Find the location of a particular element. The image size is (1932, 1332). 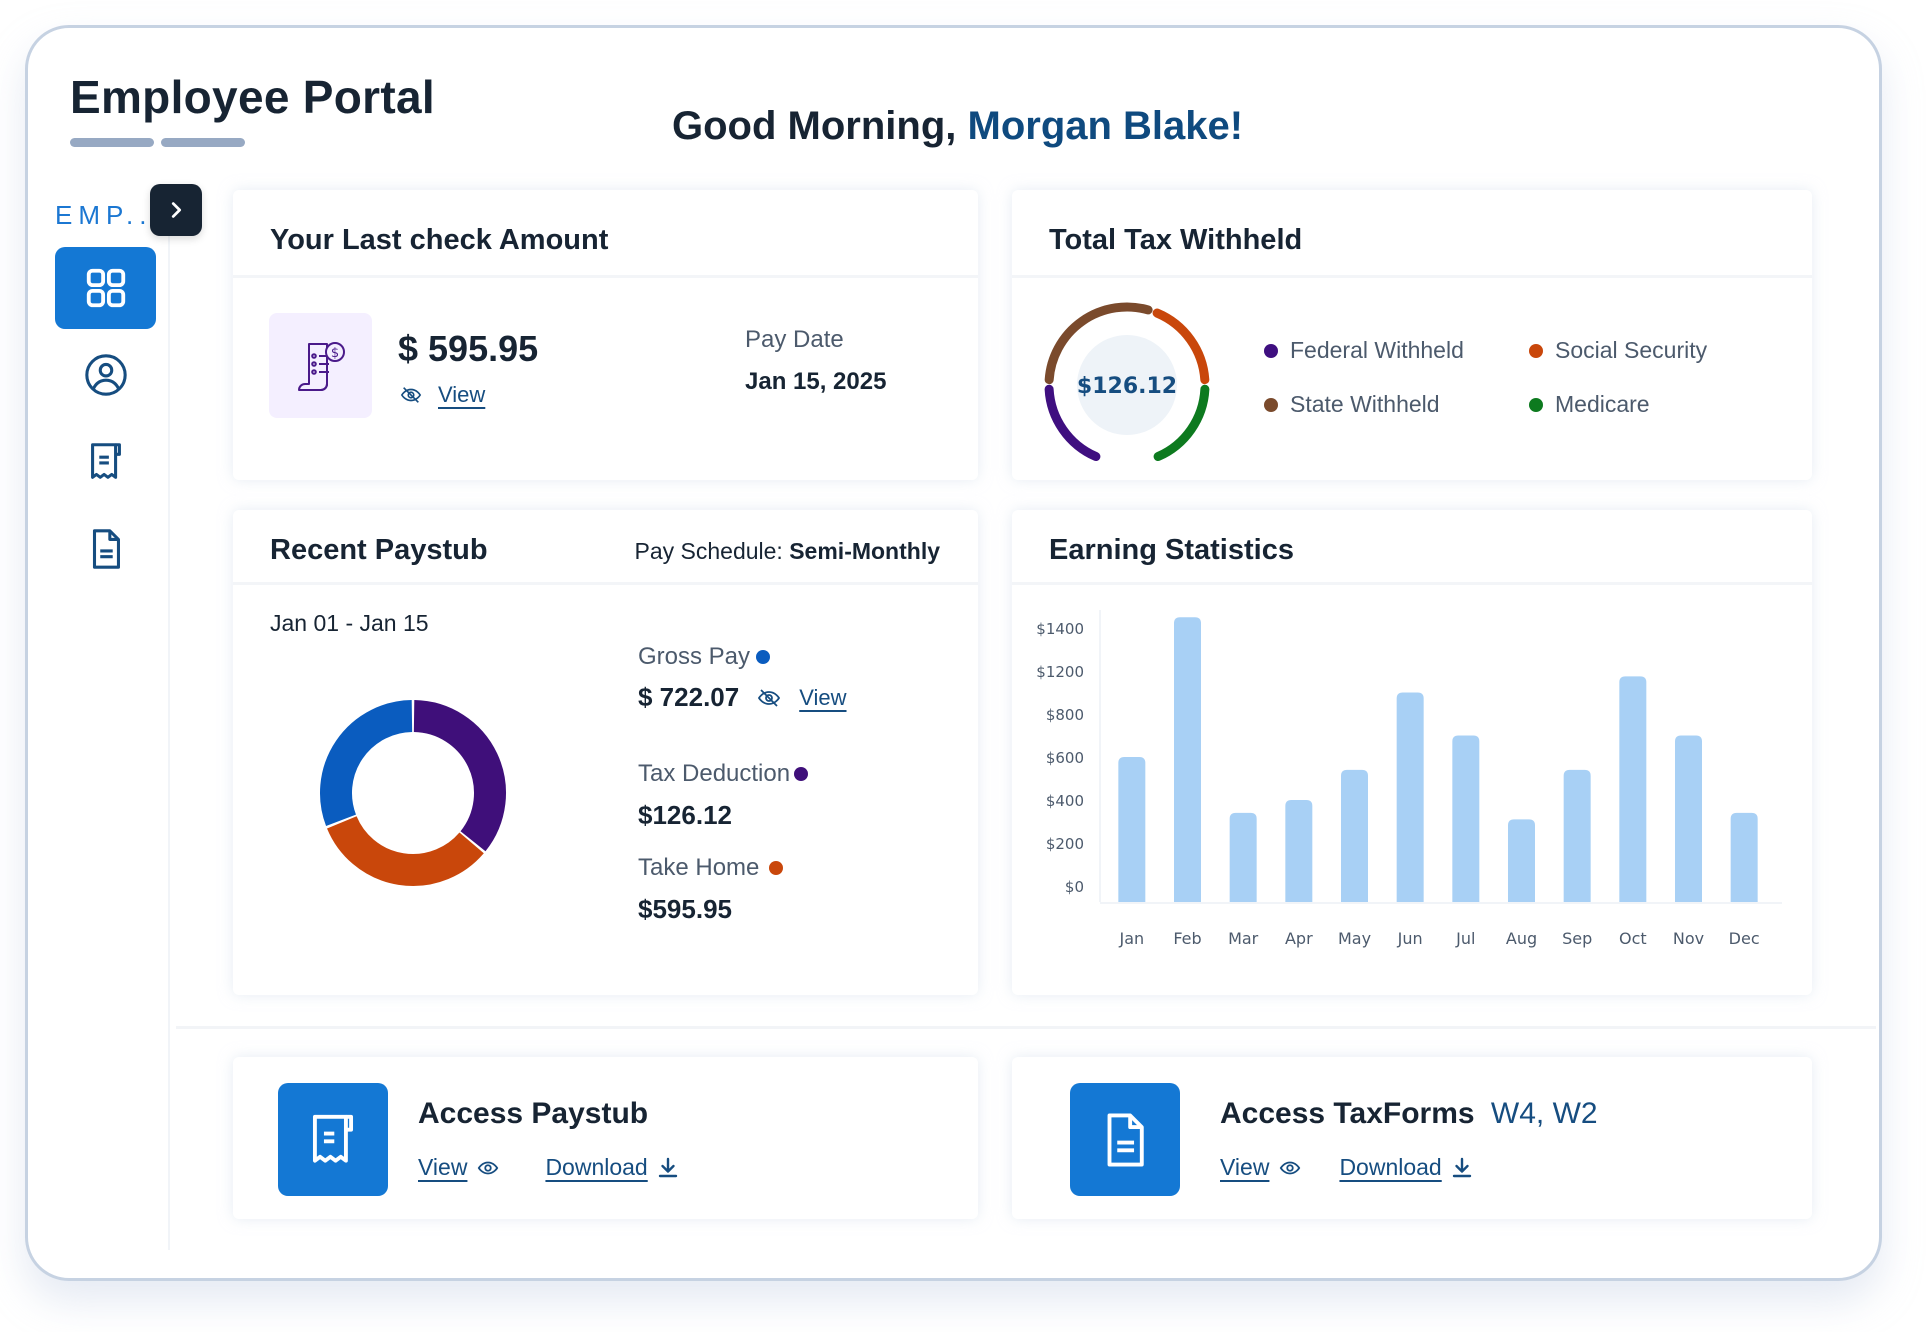

card-header: Your Last check Amount is located at coordinates (605, 234).